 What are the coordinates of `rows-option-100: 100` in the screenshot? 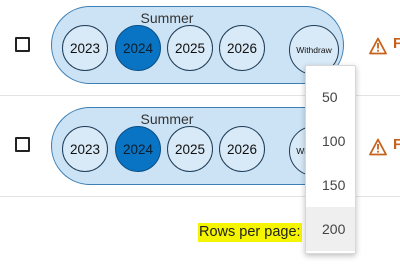 It's located at (330, 141).